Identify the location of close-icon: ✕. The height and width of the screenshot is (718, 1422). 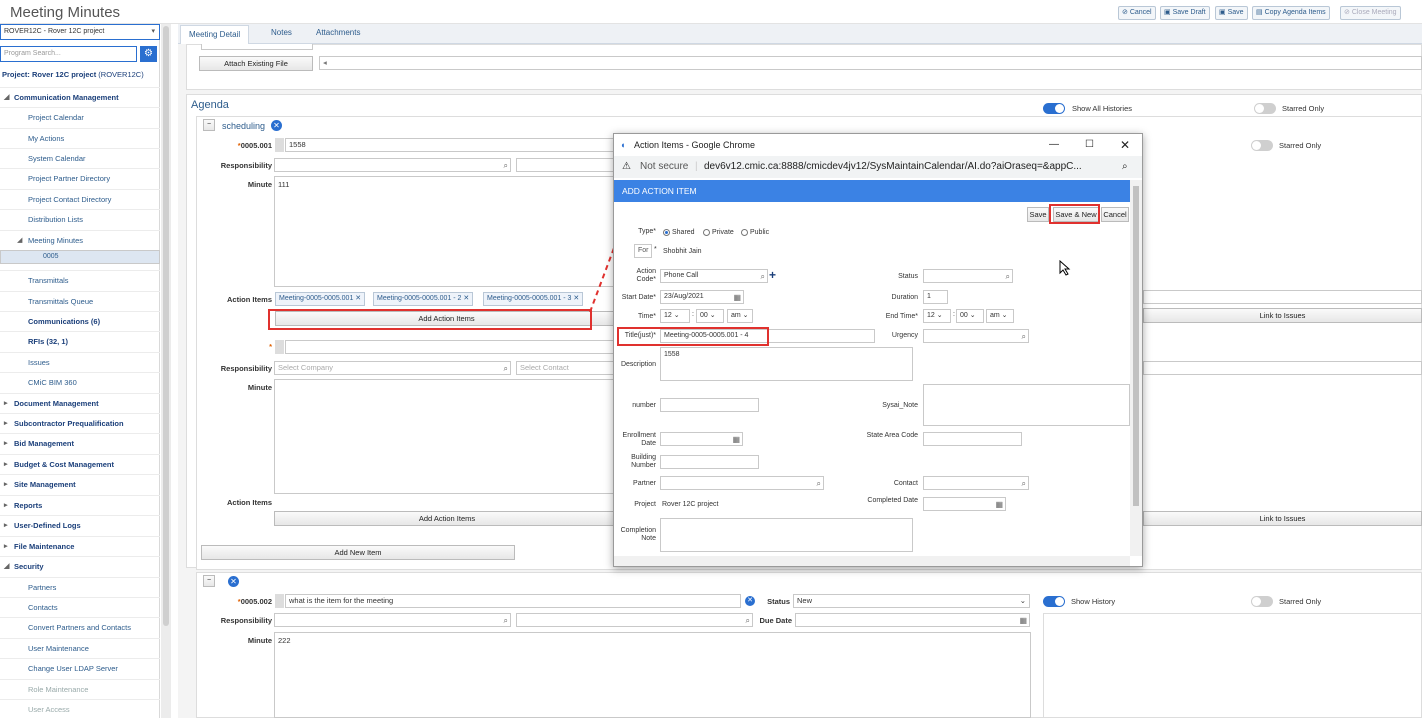
(1125, 145).